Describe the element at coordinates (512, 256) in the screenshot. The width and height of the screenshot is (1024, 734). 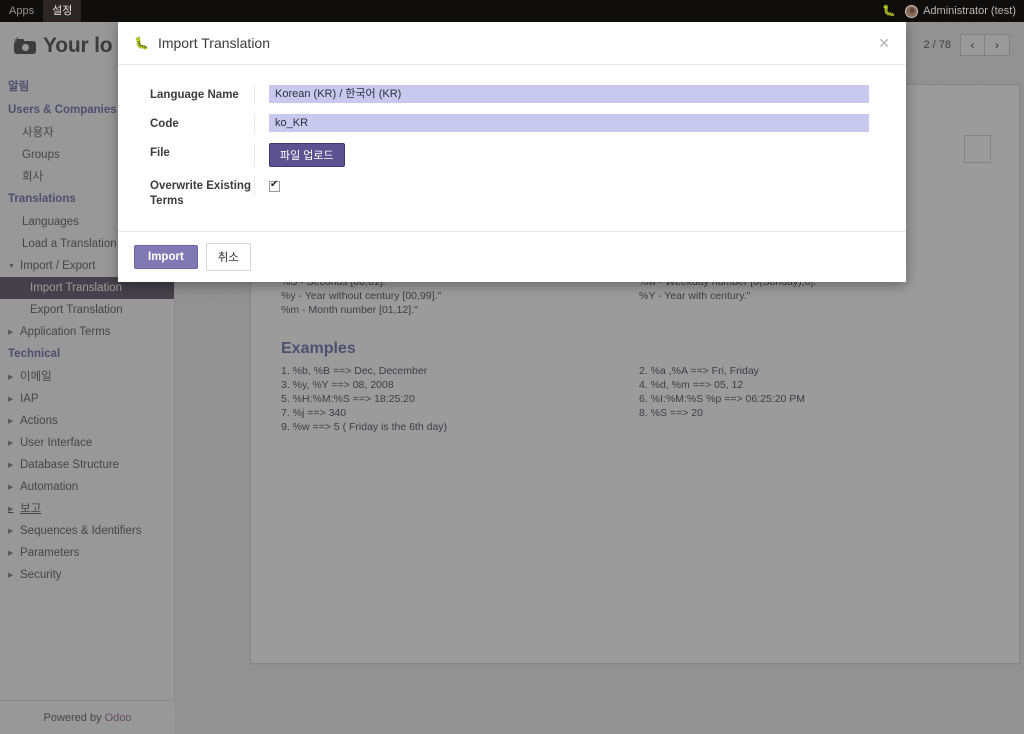
I see `dialog-footer: Import 취소` at that location.